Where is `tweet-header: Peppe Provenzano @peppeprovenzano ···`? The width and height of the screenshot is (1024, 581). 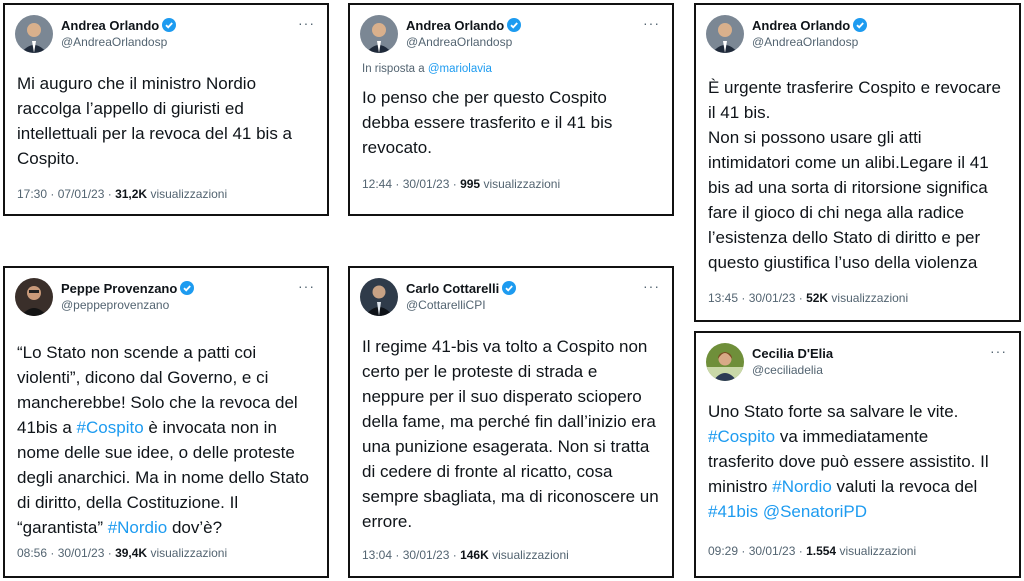 tweet-header: Peppe Provenzano @peppeprovenzano ··· is located at coordinates (166, 300).